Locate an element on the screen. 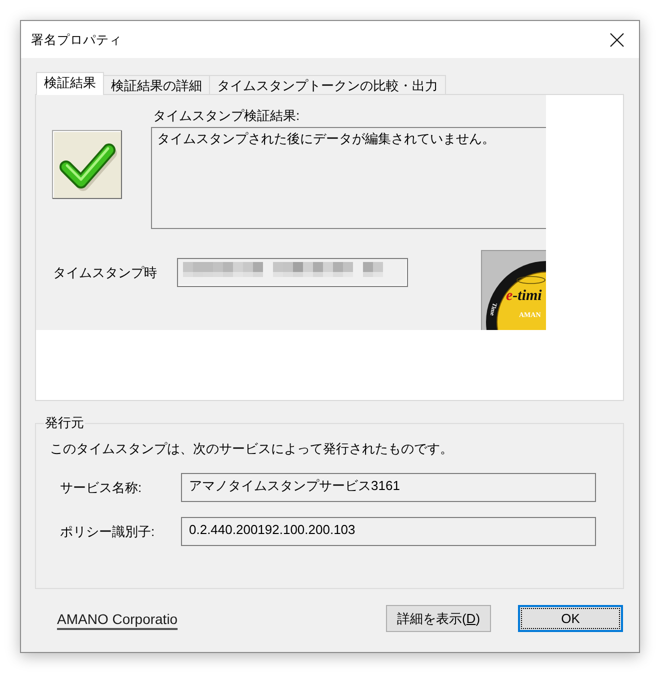  group-title: 発行元 is located at coordinates (64, 423).